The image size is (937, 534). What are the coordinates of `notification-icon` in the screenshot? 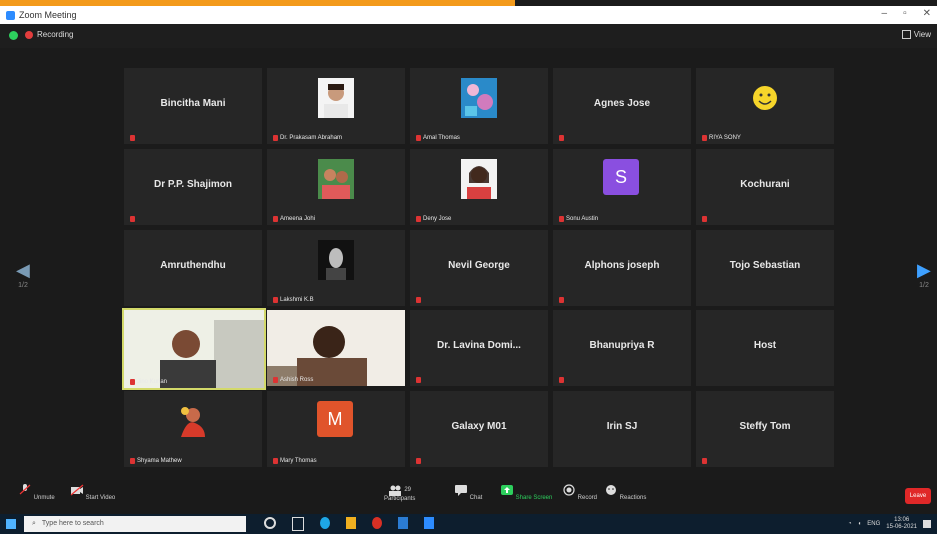 It's located at (927, 524).